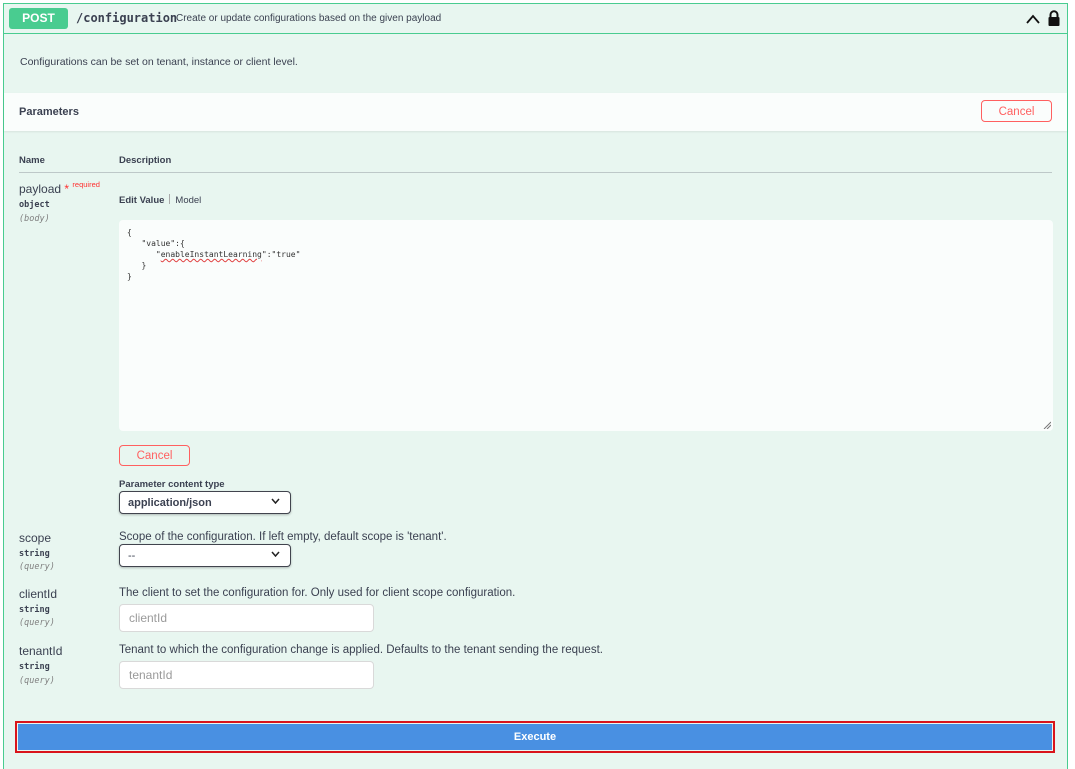  What do you see at coordinates (34, 667) in the screenshot?
I see `param-type-tenantid: string` at bounding box center [34, 667].